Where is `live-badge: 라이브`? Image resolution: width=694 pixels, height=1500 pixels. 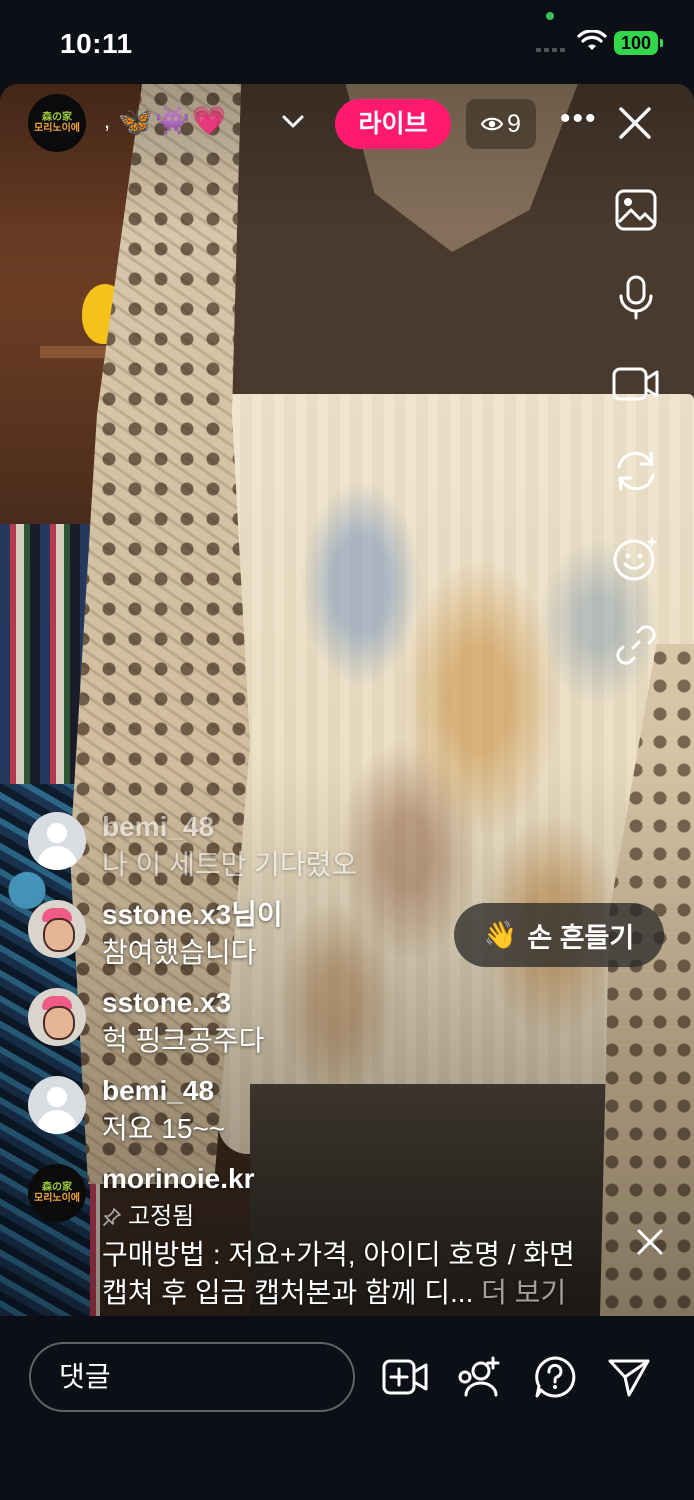
live-badge: 라이브 is located at coordinates (393, 124).